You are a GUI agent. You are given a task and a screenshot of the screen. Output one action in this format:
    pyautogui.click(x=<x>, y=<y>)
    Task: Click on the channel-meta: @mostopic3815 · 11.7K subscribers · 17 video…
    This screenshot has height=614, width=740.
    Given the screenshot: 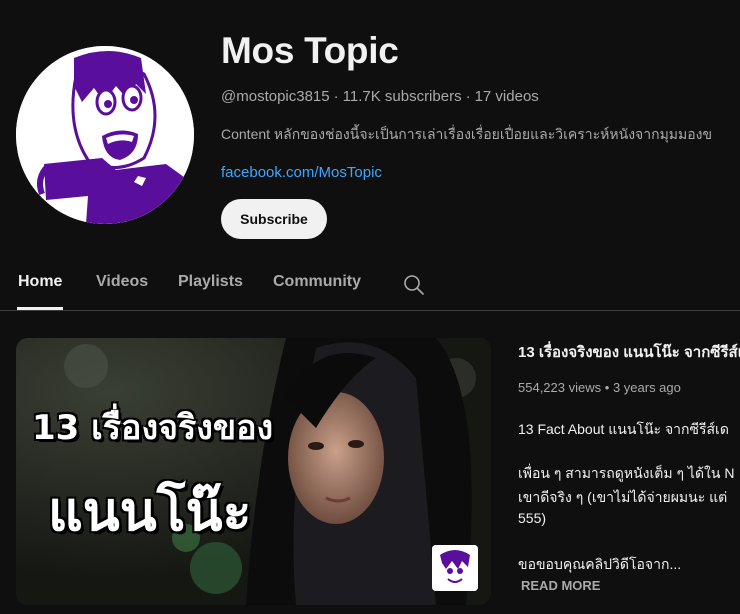 What is the action you would take?
    pyautogui.click(x=380, y=96)
    